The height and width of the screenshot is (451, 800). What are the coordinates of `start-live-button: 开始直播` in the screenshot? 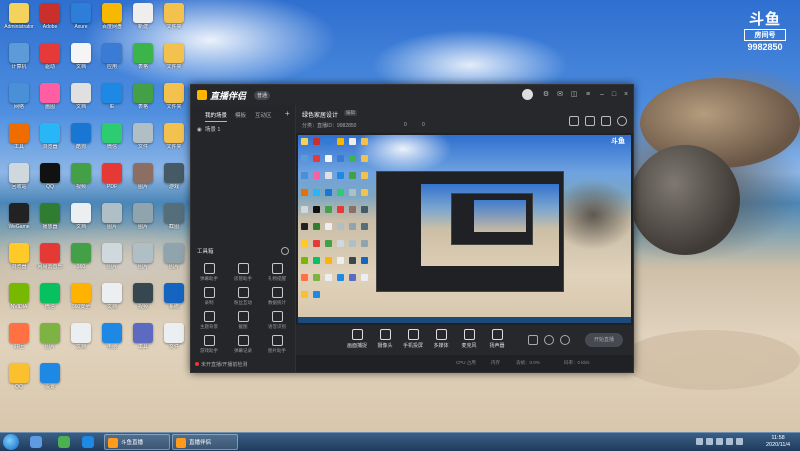 It's located at (604, 340).